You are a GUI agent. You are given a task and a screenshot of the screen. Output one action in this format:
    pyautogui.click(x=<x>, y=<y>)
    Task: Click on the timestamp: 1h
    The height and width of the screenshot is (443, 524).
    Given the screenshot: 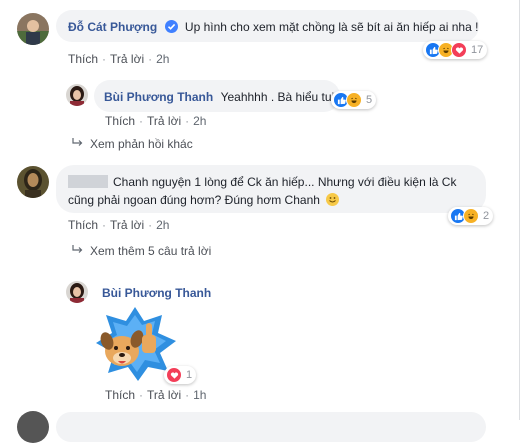 What is the action you would take?
    pyautogui.click(x=199, y=395)
    